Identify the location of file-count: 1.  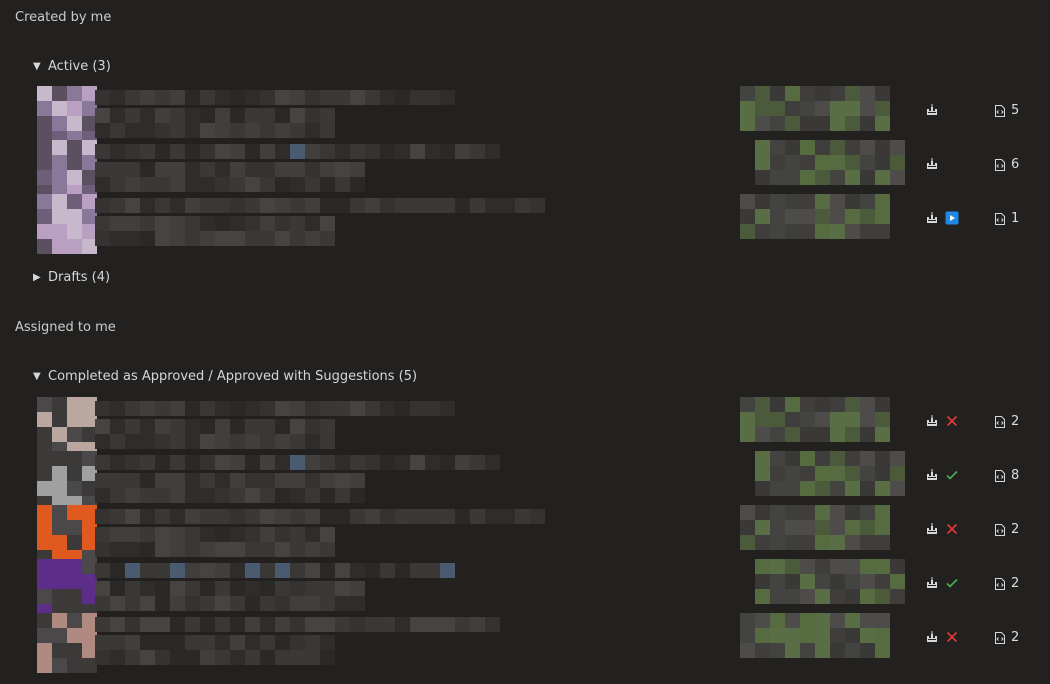
(1006, 218).